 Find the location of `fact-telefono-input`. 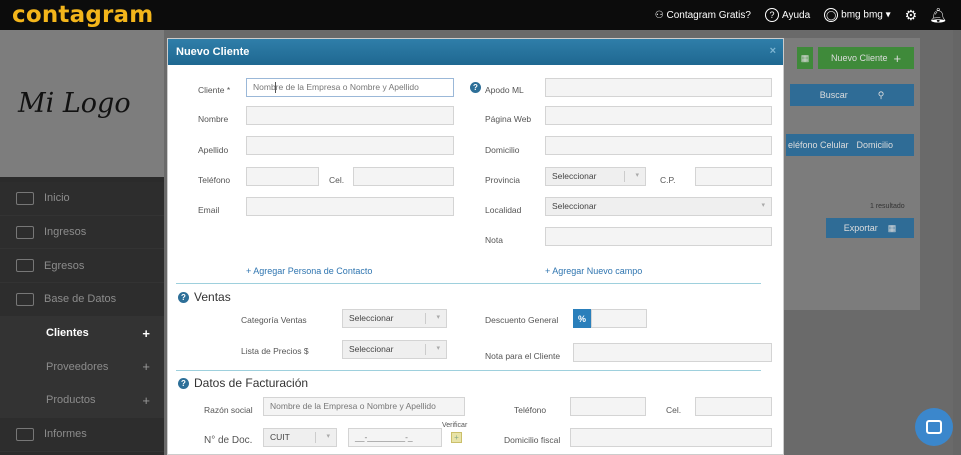

fact-telefono-input is located at coordinates (608, 406).